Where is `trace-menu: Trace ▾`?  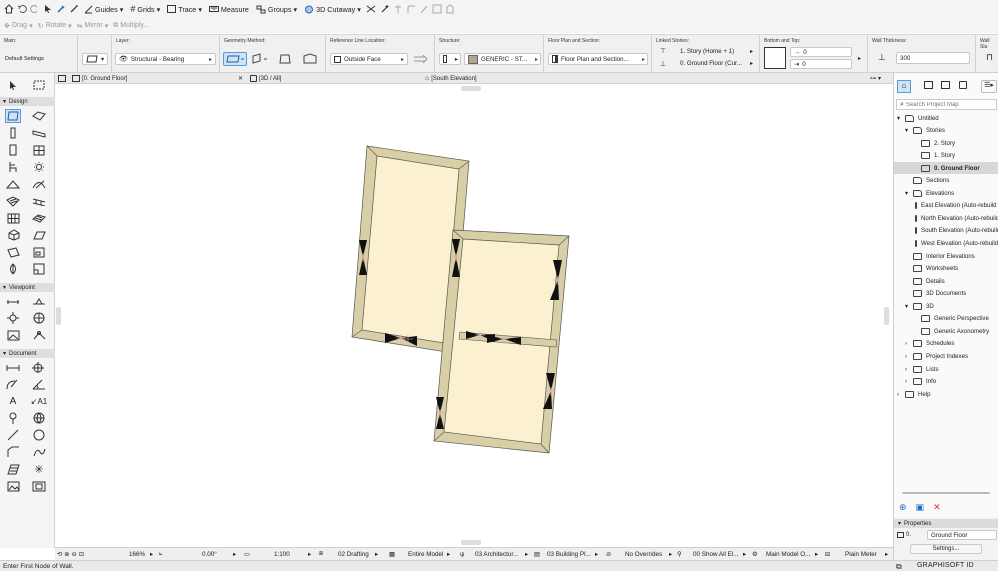
trace-menu: Trace ▾ is located at coordinates (184, 9).